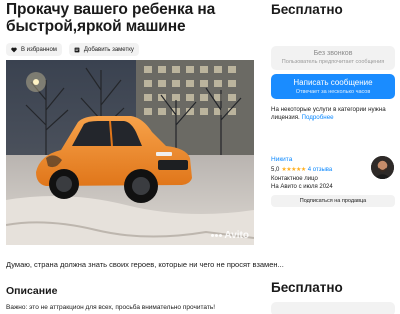 This screenshot has height=314, width=400. Describe the element at coordinates (77, 49) in the screenshot. I see `note-icon` at that location.